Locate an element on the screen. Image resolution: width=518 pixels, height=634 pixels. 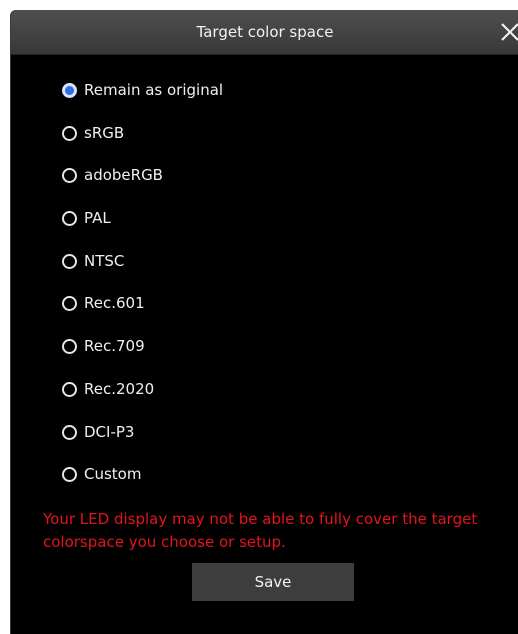
option-label: adobeRGB is located at coordinates (123, 175).